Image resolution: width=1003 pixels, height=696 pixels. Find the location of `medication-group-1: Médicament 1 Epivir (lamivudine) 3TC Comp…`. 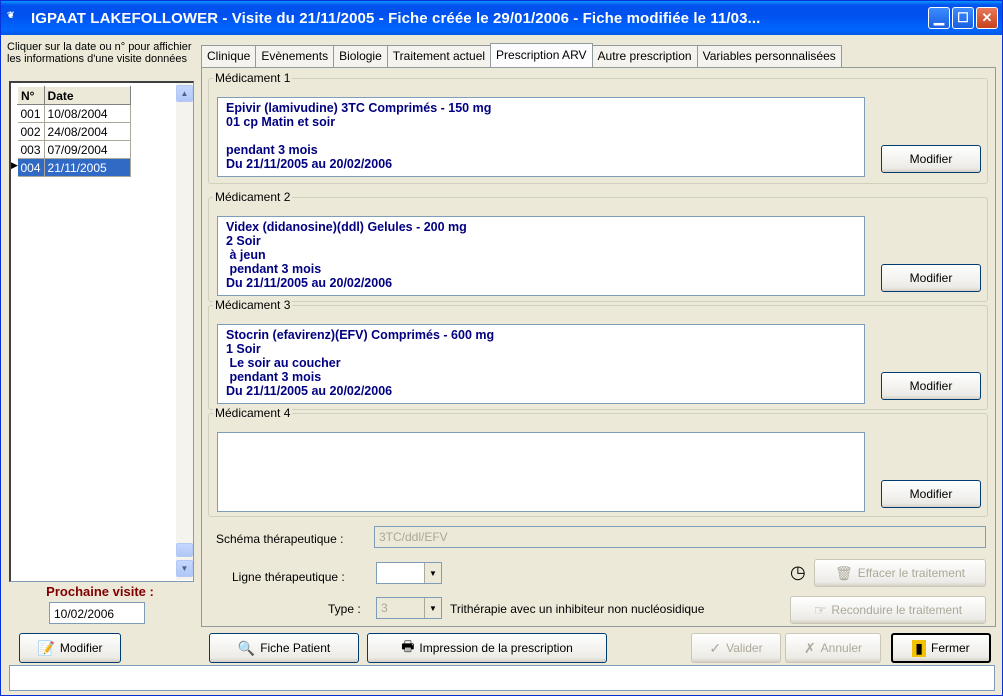

medication-group-1: Médicament 1 Epivir (lamivudine) 3TC Comp… is located at coordinates (598, 127).